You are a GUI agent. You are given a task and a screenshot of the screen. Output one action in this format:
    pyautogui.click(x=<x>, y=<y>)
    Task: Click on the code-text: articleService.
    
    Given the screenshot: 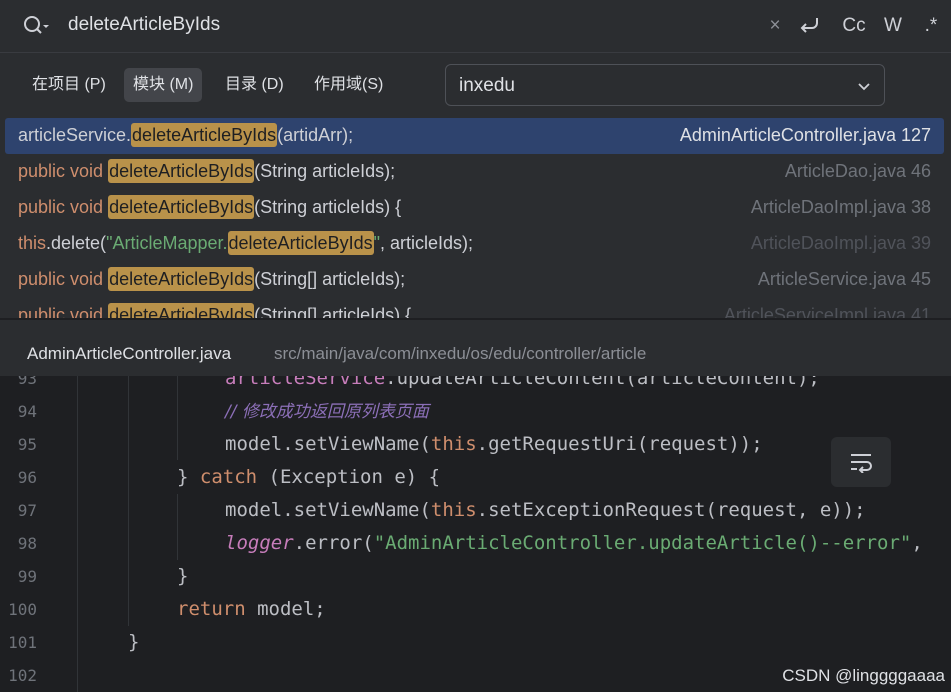 What is the action you would take?
    pyautogui.click(x=75, y=135)
    